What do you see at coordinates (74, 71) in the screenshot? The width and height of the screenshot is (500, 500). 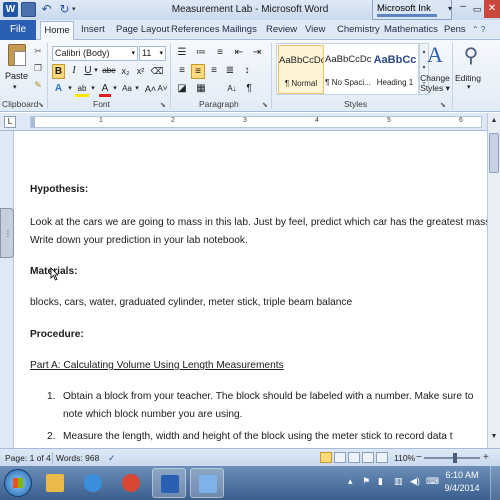 I see `italic-button: I` at bounding box center [74, 71].